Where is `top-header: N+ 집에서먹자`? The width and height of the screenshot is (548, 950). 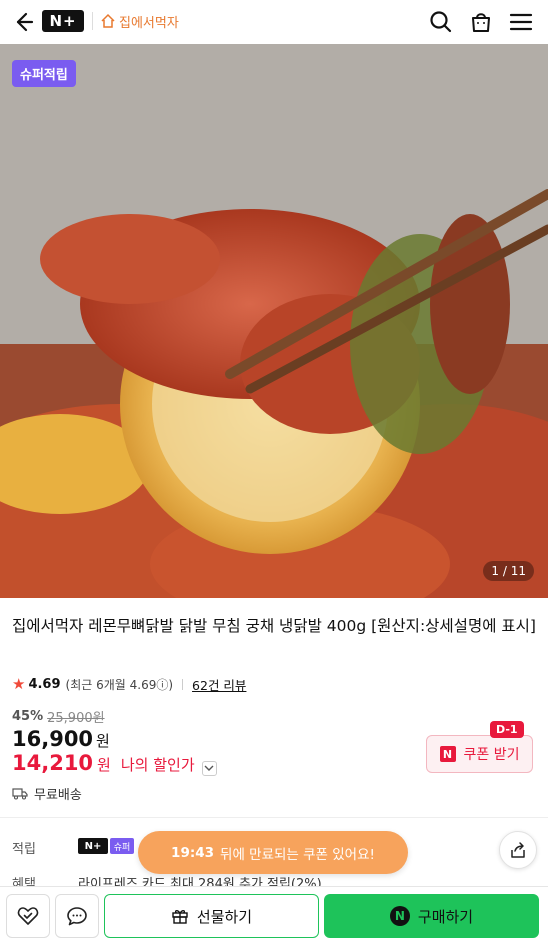
top-header: N+ 집에서먹자 is located at coordinates (274, 22).